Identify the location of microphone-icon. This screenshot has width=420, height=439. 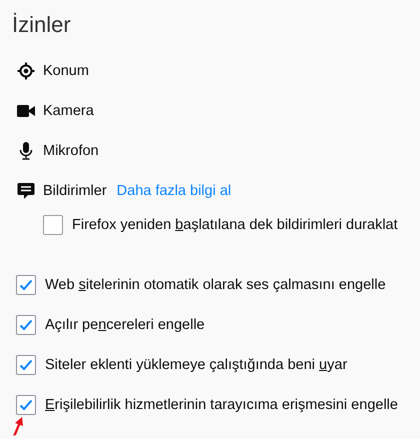
(25, 151).